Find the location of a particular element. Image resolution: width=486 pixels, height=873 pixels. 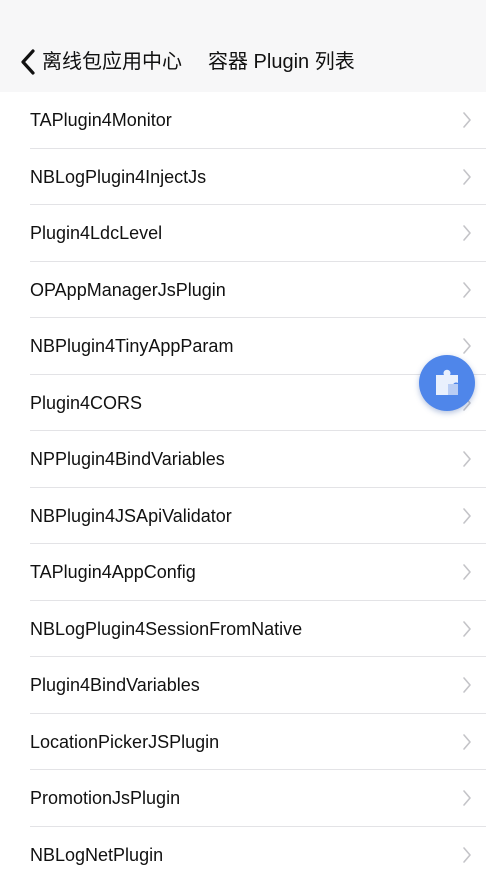

plugin-list-item: NBPlugin4TinyAppParam is located at coordinates (258, 346).